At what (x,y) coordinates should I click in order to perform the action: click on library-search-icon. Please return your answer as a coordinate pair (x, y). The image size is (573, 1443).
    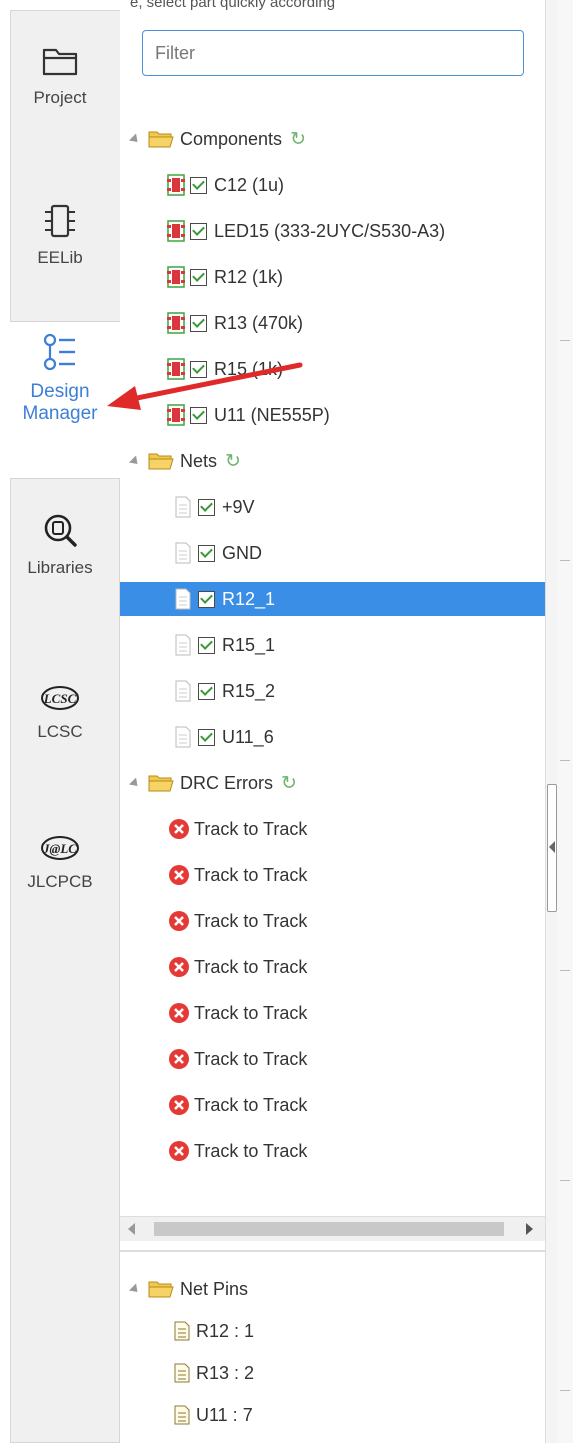
    Looking at the image, I should click on (60, 535).